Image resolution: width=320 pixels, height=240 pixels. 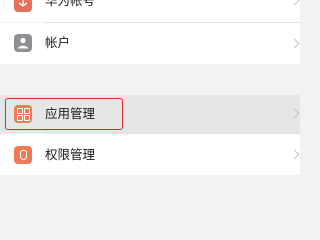 What do you see at coordinates (70, 4) in the screenshot?
I see `settings-item-label: 华为帐号` at bounding box center [70, 4].